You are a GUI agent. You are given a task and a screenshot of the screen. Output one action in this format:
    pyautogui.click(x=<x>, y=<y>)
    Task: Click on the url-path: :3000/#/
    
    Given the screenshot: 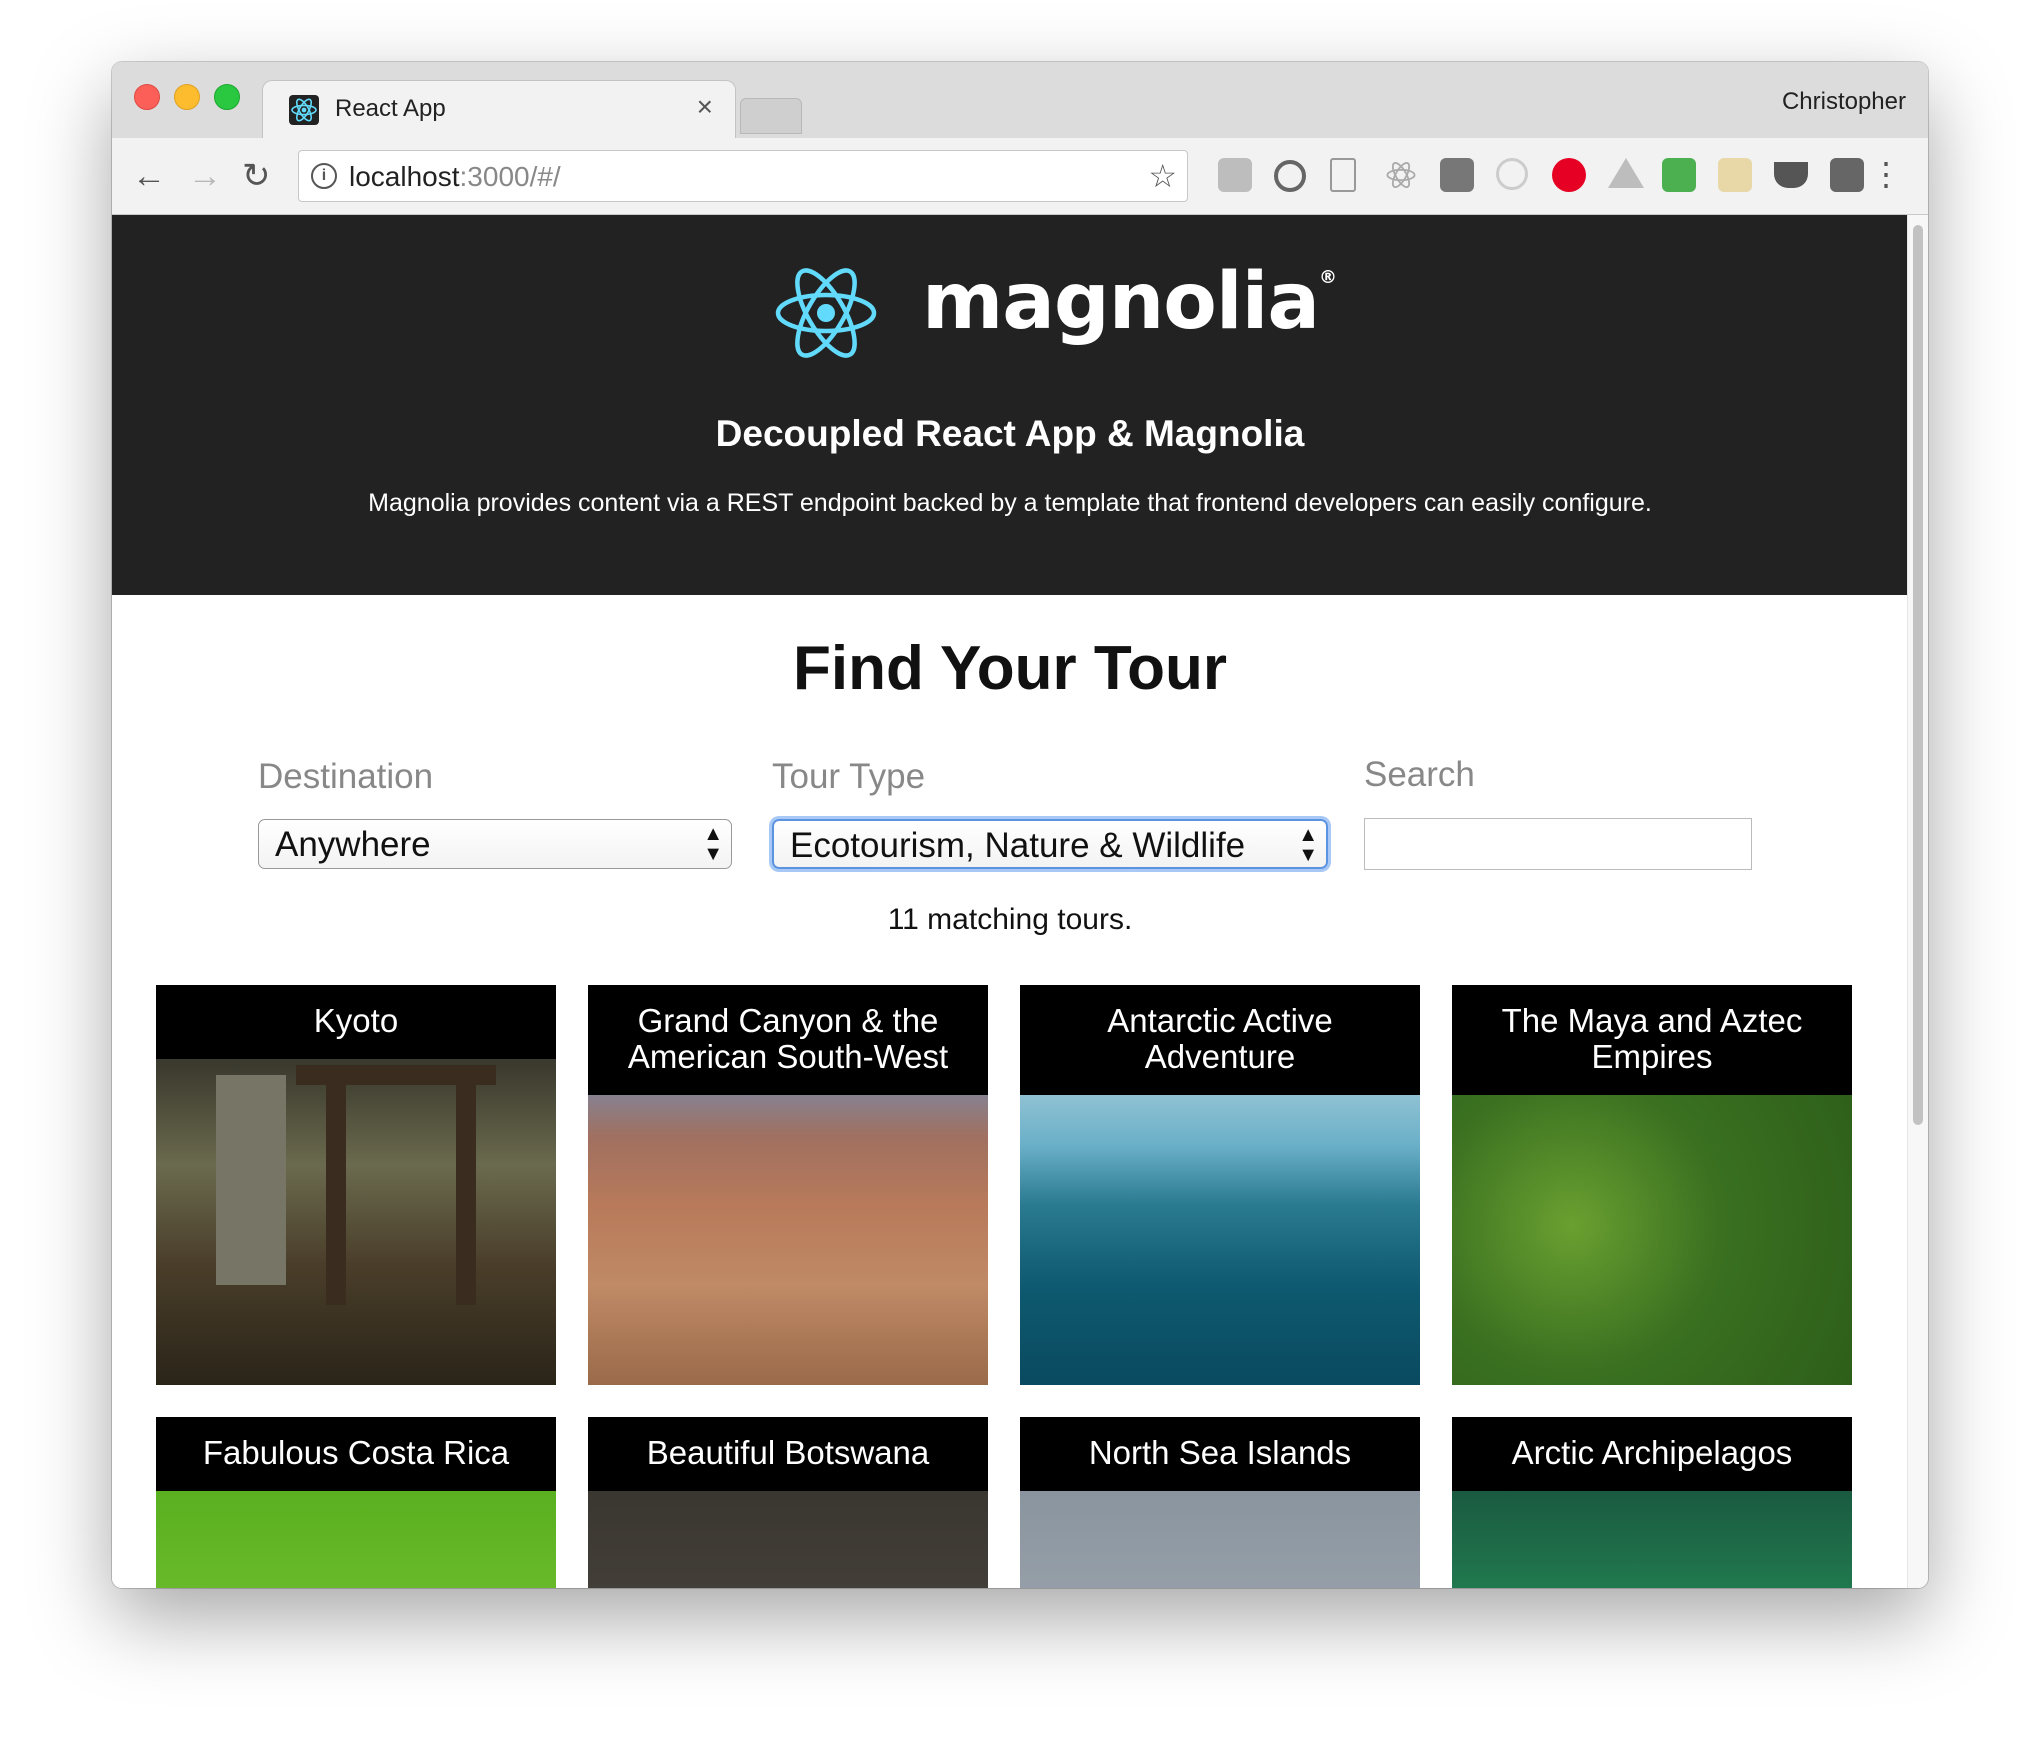 What is the action you would take?
    pyautogui.click(x=510, y=176)
    